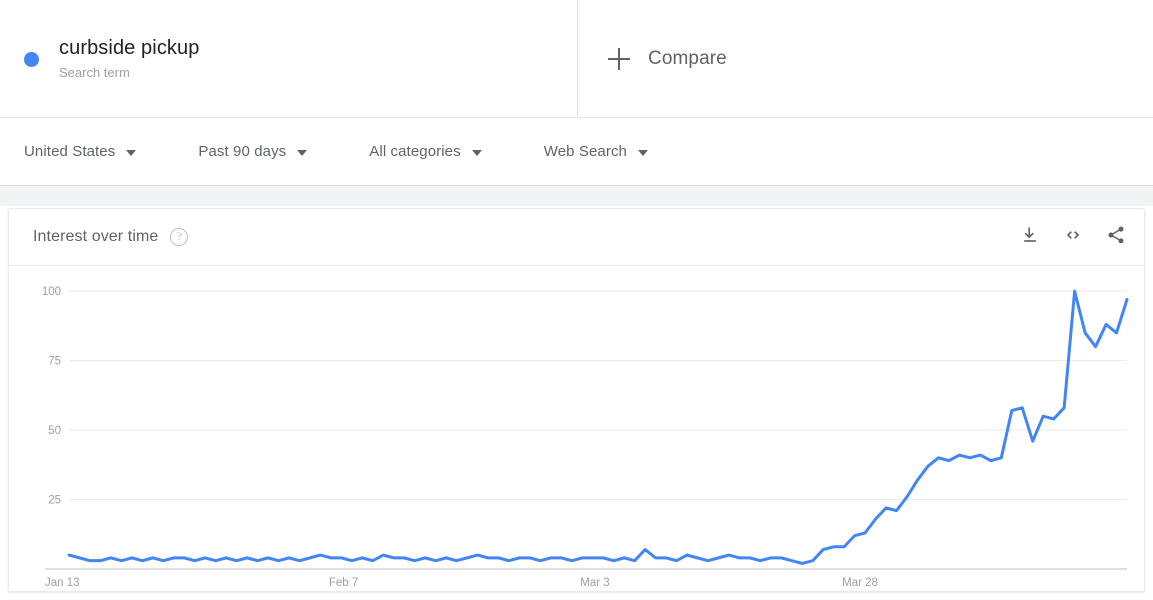 The height and width of the screenshot is (600, 1153). What do you see at coordinates (860, 583) in the screenshot?
I see `x-axis-tick-label: Mar 28` at bounding box center [860, 583].